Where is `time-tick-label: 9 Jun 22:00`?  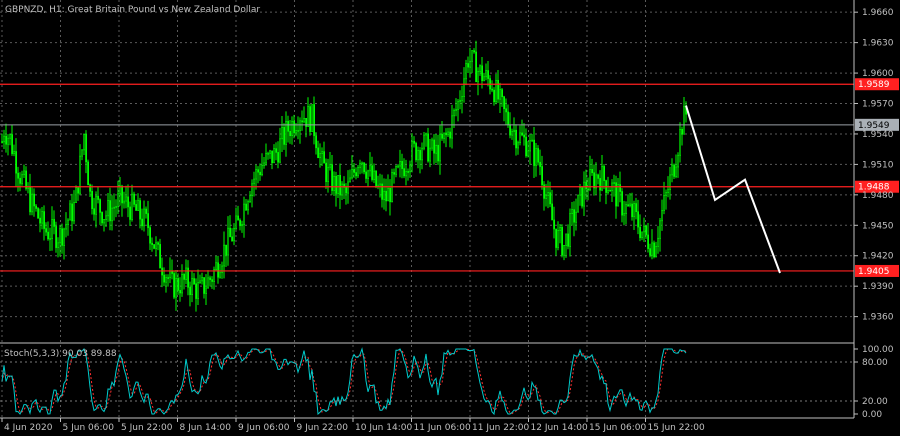 time-tick-label: 9 Jun 22:00 is located at coordinates (323, 428).